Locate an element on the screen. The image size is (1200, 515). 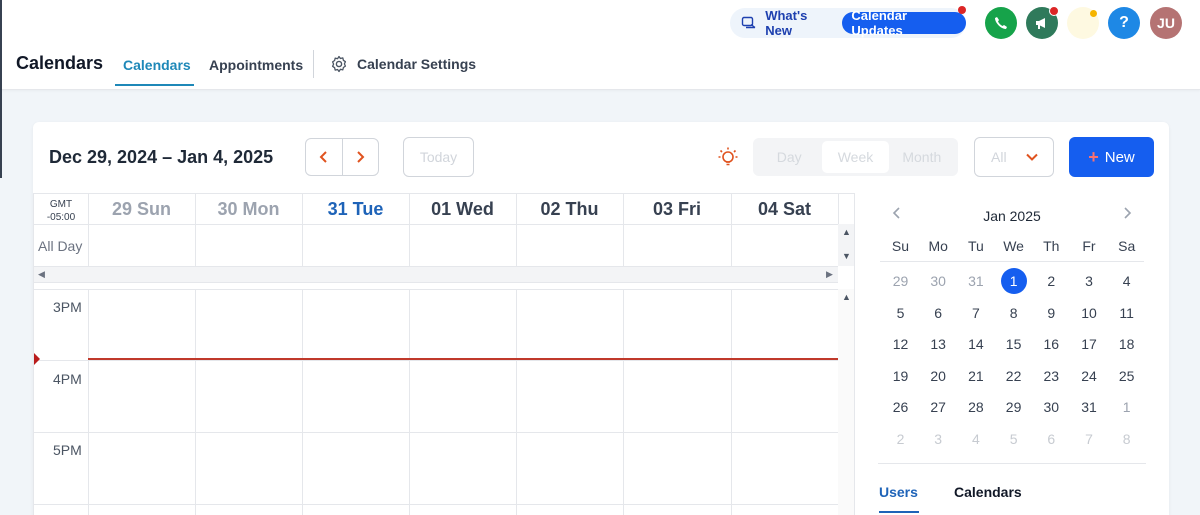
day-header-thu: 02 Thu is located at coordinates (569, 209).